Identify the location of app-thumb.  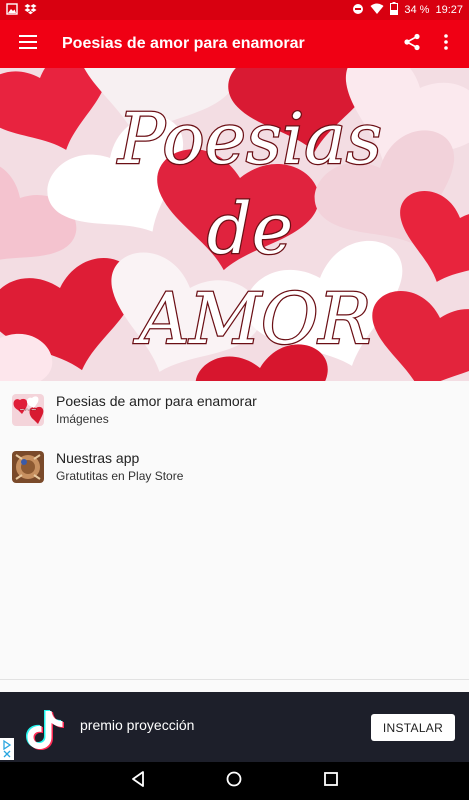
(28, 466).